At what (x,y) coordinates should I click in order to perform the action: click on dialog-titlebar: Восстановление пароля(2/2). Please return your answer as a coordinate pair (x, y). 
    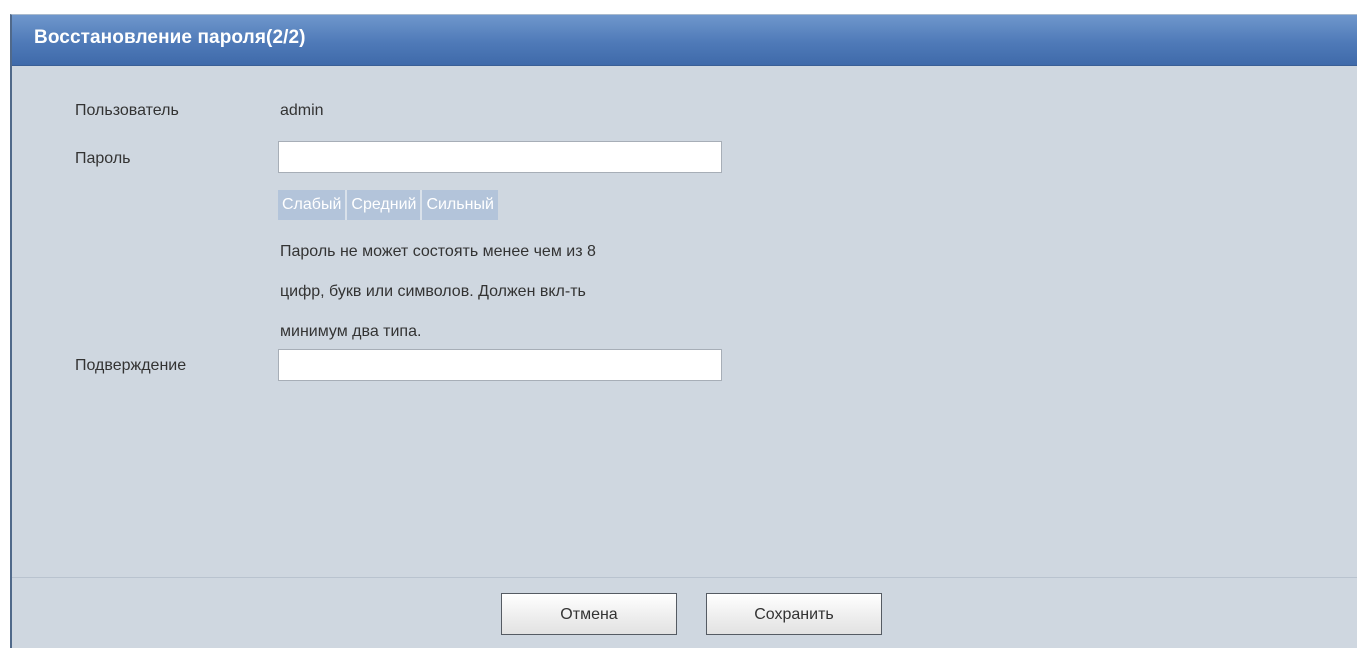
    Looking at the image, I should click on (684, 40).